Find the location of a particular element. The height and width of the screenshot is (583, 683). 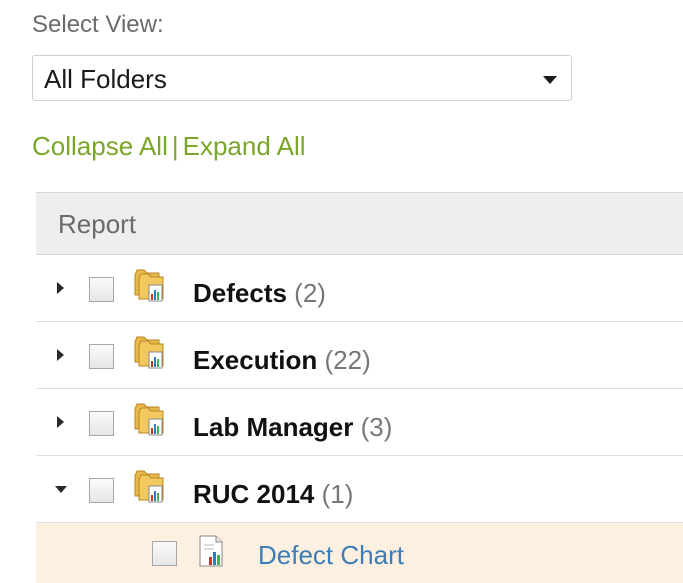

chevron-down-icon is located at coordinates (550, 80).